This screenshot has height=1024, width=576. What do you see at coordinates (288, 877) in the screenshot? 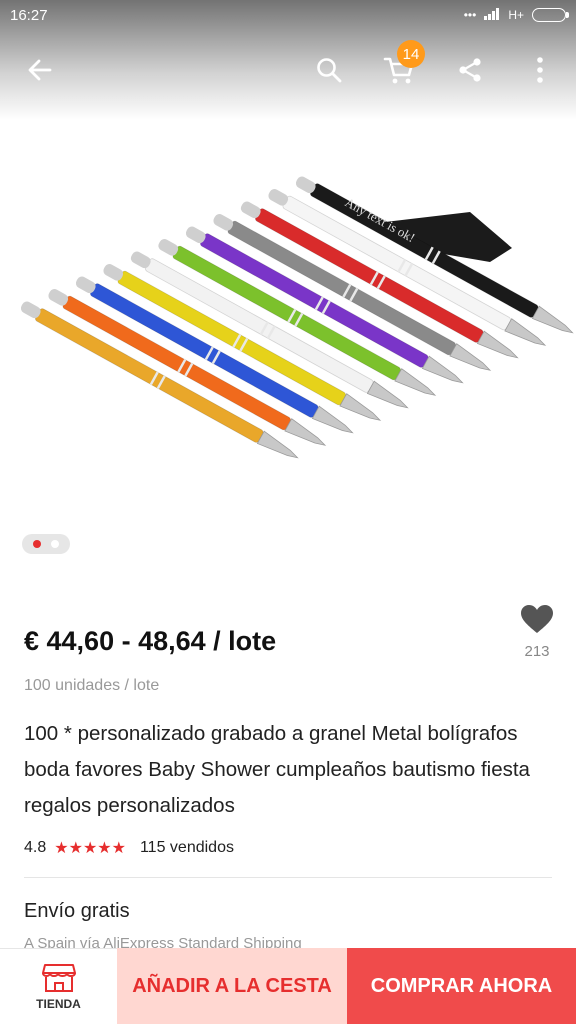
I see `divider` at bounding box center [288, 877].